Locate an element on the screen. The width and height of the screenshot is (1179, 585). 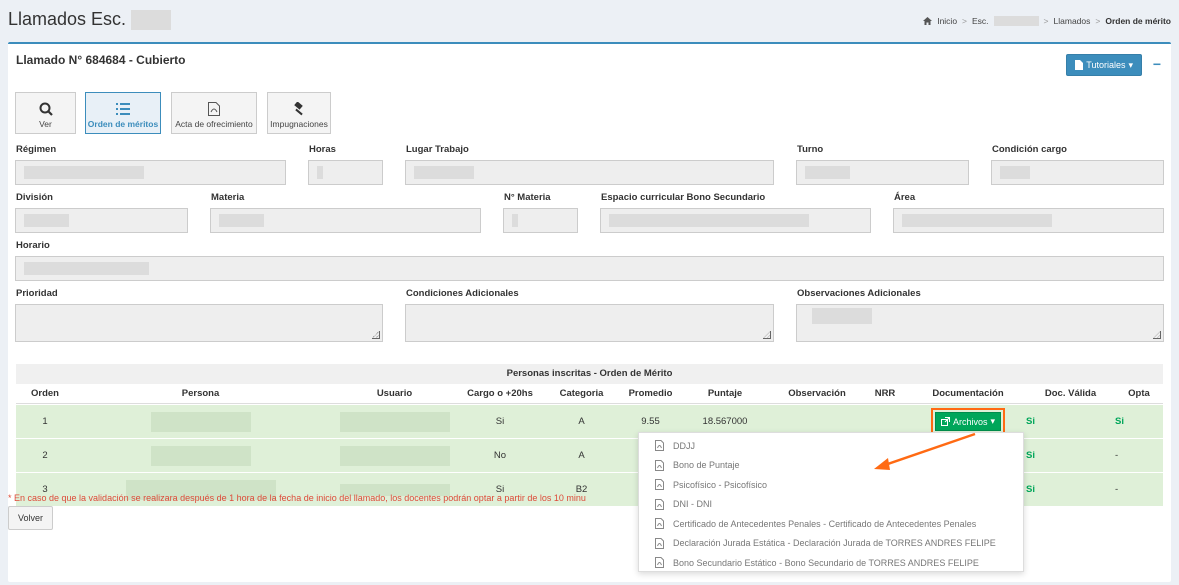
espacio-label: Espacio curricular Bono Secundario is located at coordinates (683, 197).